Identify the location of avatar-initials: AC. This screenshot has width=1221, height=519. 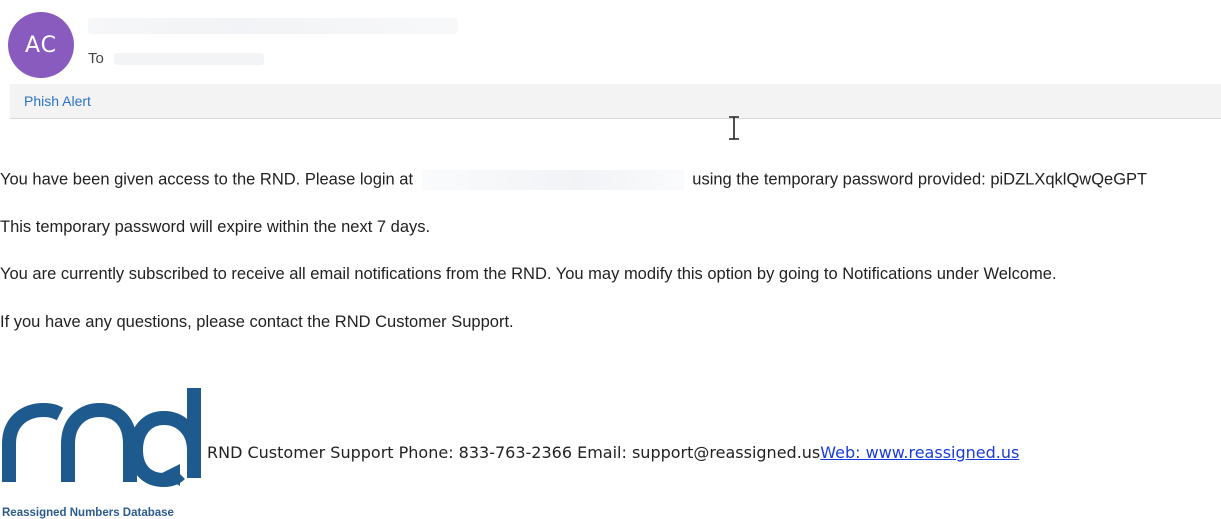
(41, 45).